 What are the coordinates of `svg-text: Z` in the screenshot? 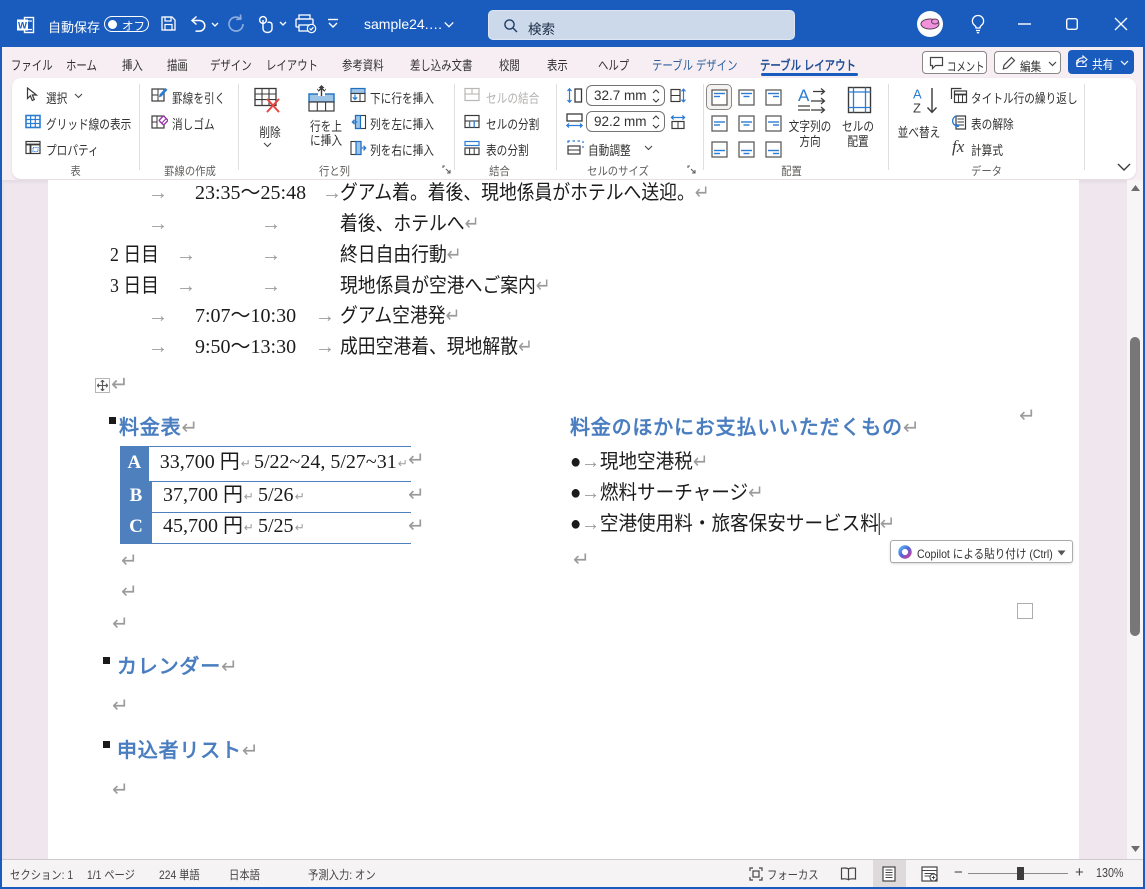 It's located at (917, 108).